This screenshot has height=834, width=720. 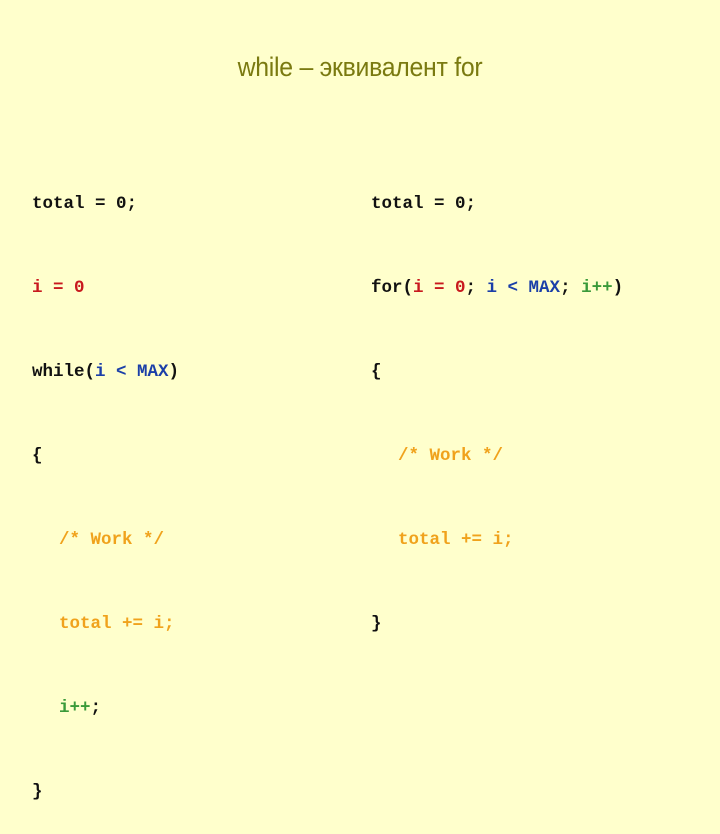 I want to click on while-keyword: while(, so click(x=64, y=372).